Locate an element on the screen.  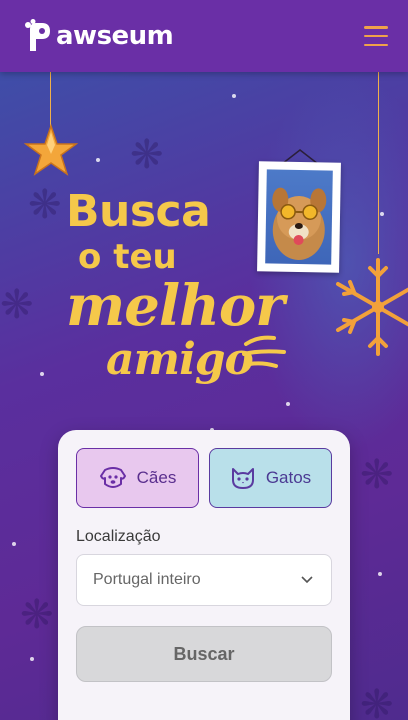
tab-dogs: Cães is located at coordinates (137, 478).